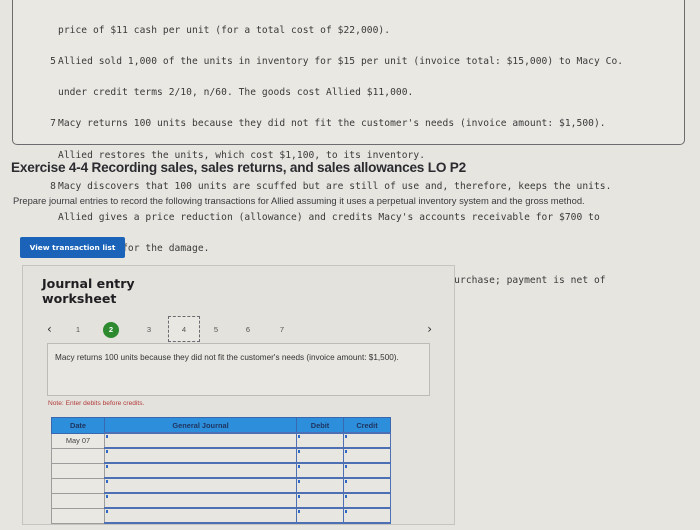  I want to click on pager-page-2: 2, so click(111, 330).